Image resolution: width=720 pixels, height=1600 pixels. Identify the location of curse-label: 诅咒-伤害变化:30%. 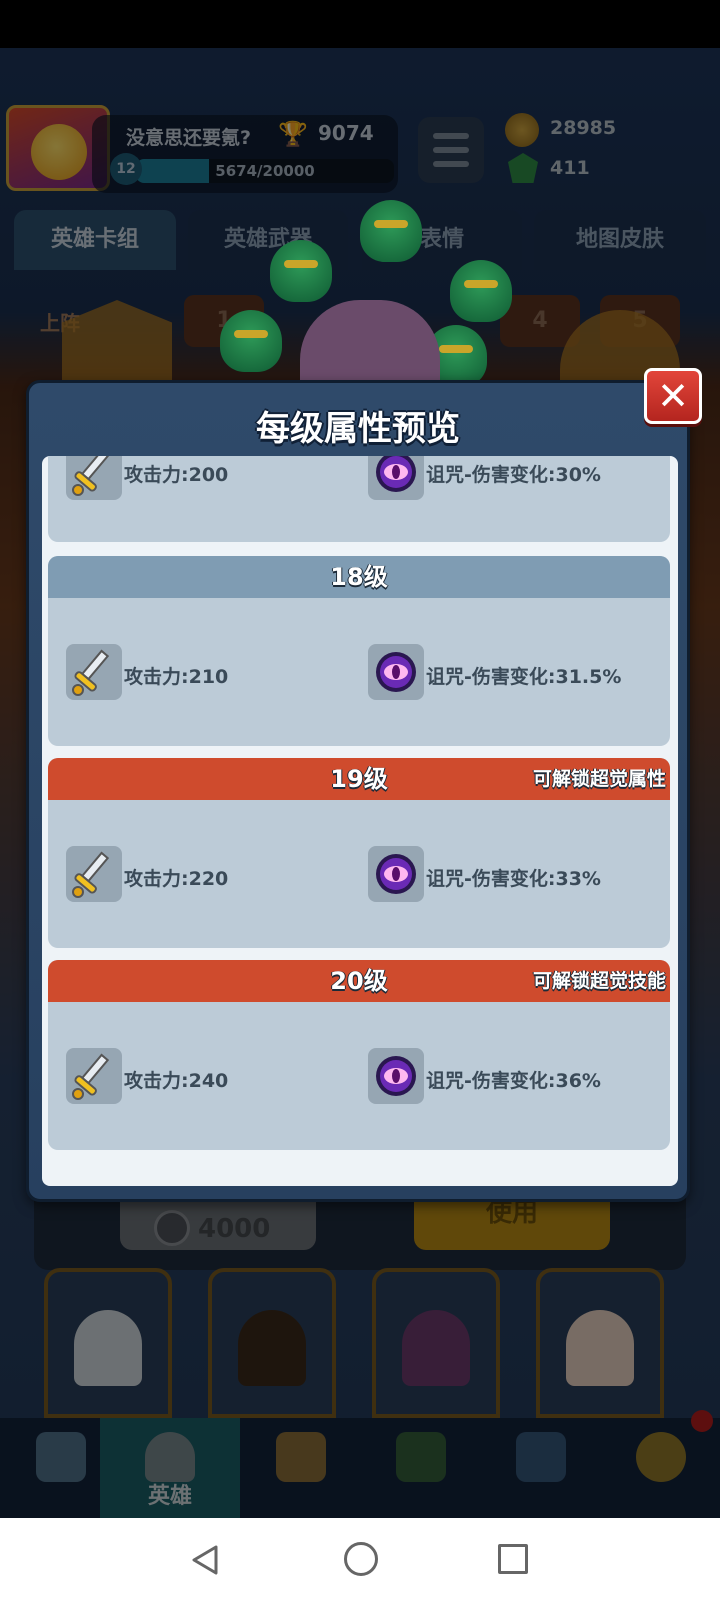
(513, 475).